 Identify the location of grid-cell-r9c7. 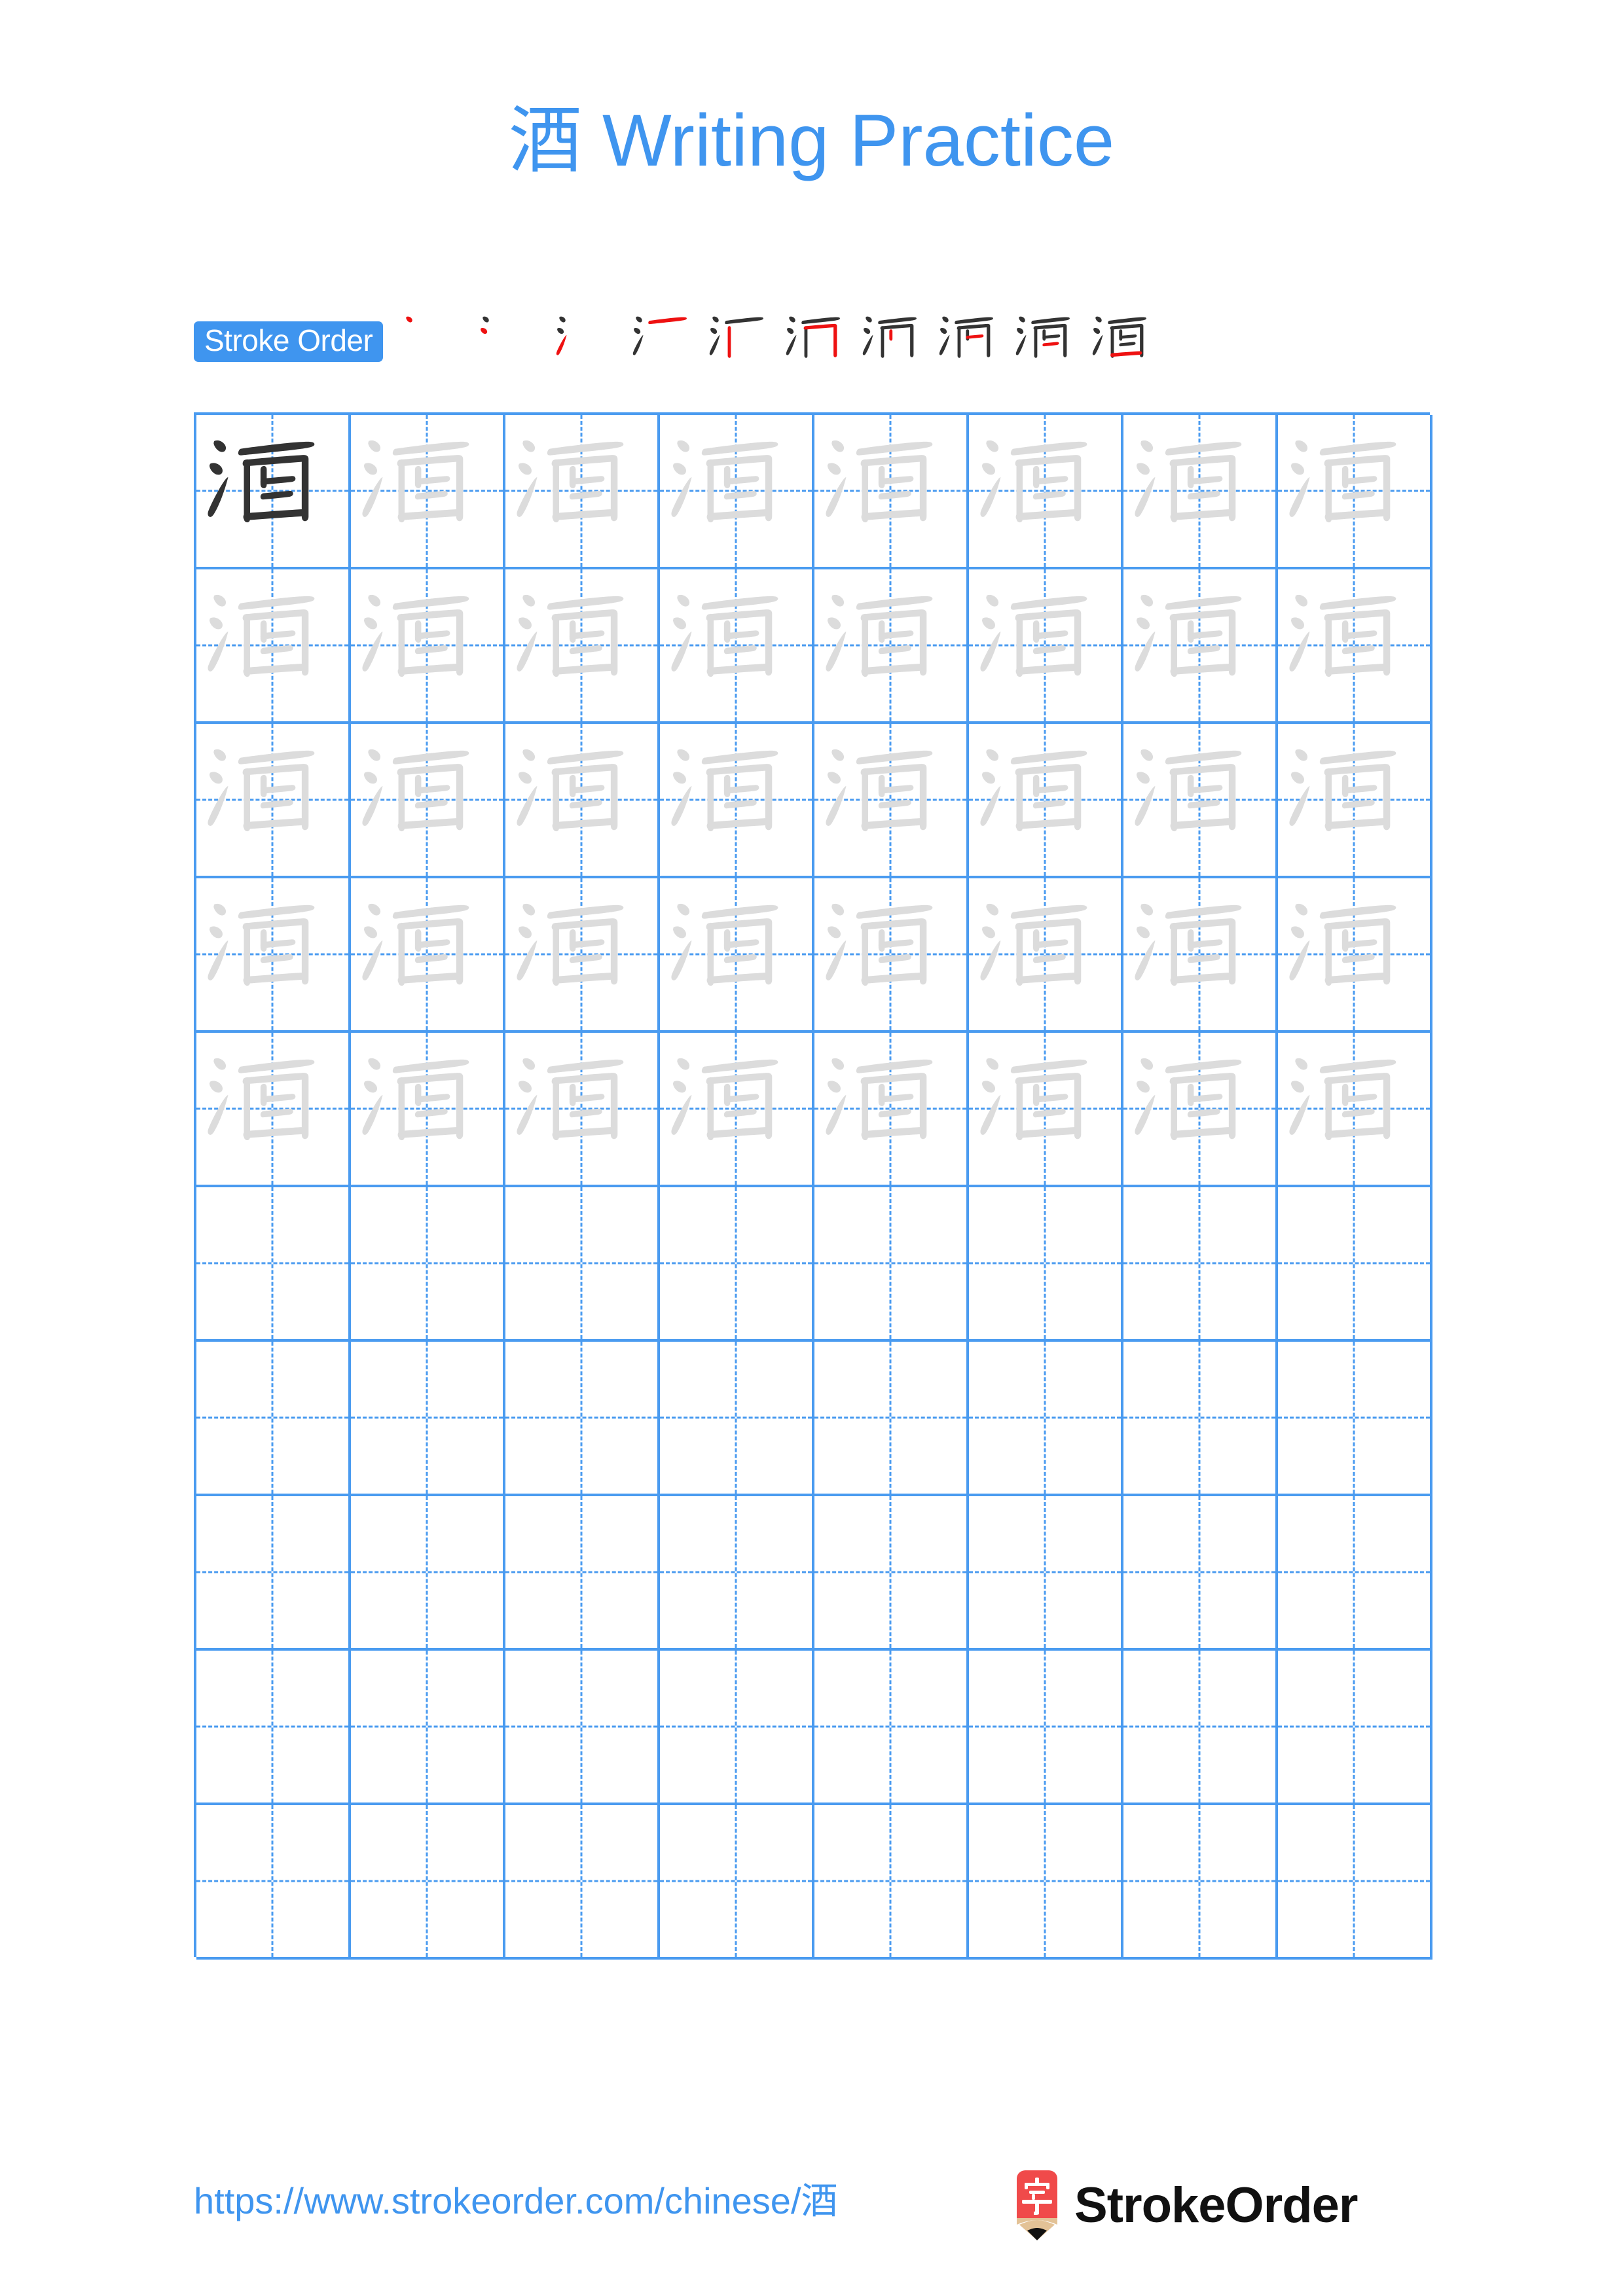
(1200, 1727).